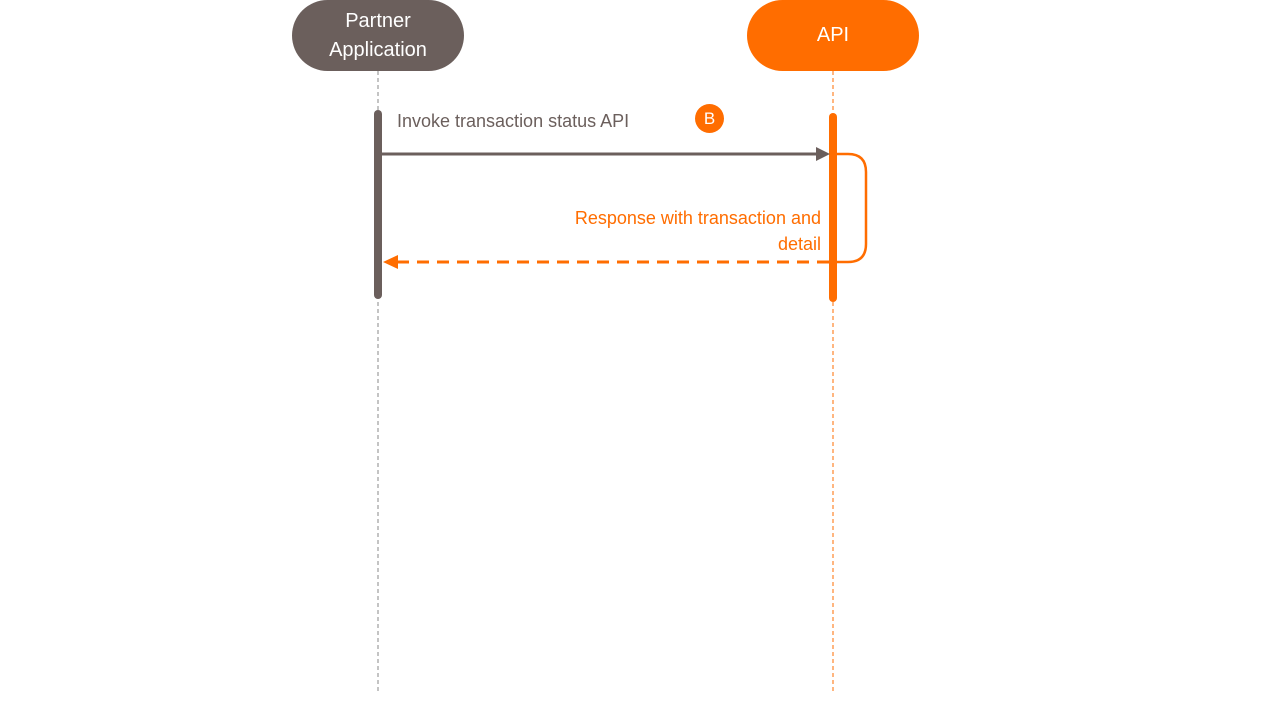  Describe the element at coordinates (378, 35) in the screenshot. I see `participant-partner-application: Partner Application` at that location.